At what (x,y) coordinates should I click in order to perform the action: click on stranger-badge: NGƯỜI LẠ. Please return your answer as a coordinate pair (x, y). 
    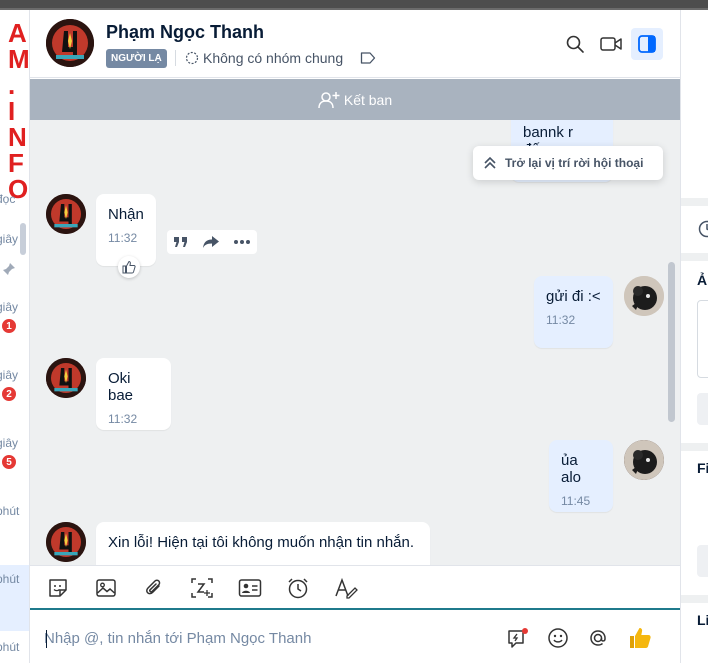
    Looking at the image, I should click on (136, 58).